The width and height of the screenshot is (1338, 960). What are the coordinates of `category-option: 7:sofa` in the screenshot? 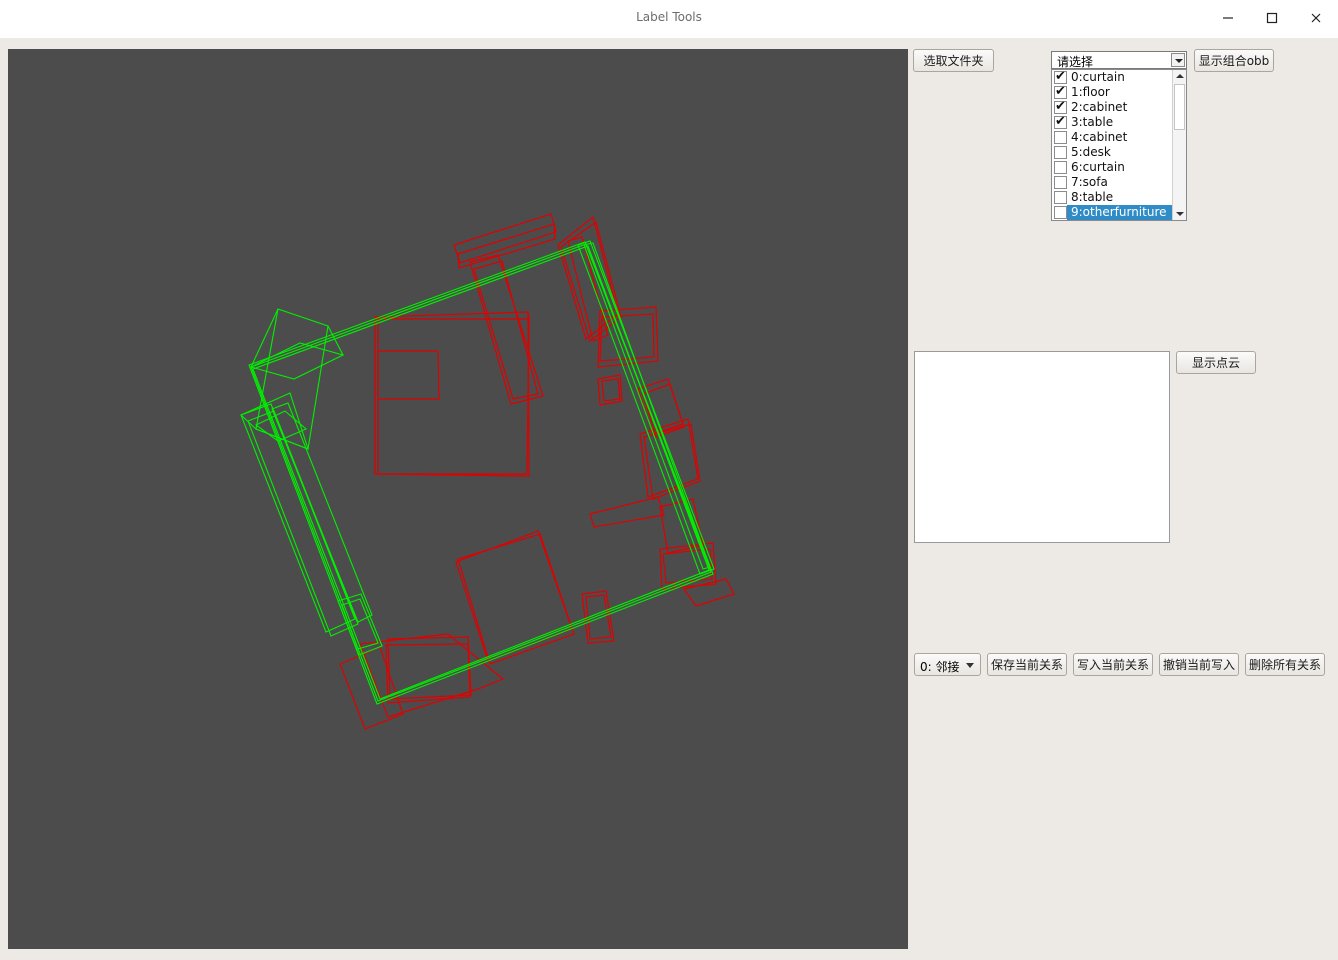 It's located at (1112, 182).